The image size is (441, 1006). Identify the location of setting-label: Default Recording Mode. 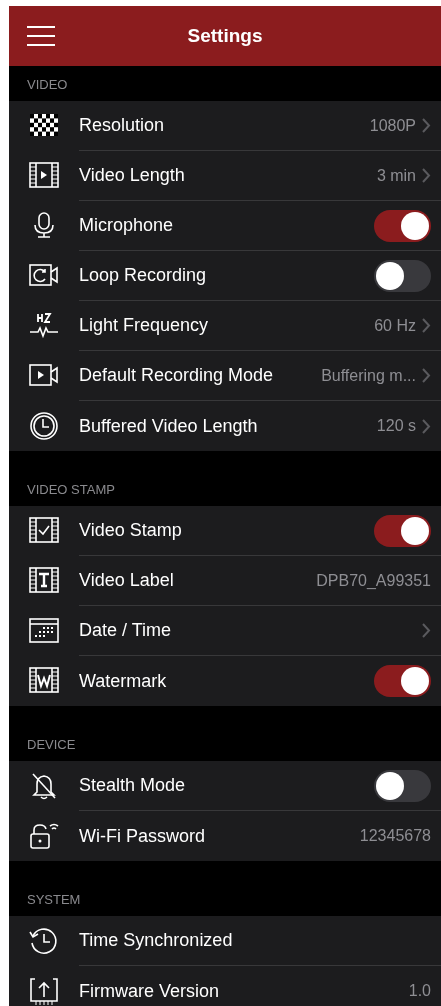
(177, 375).